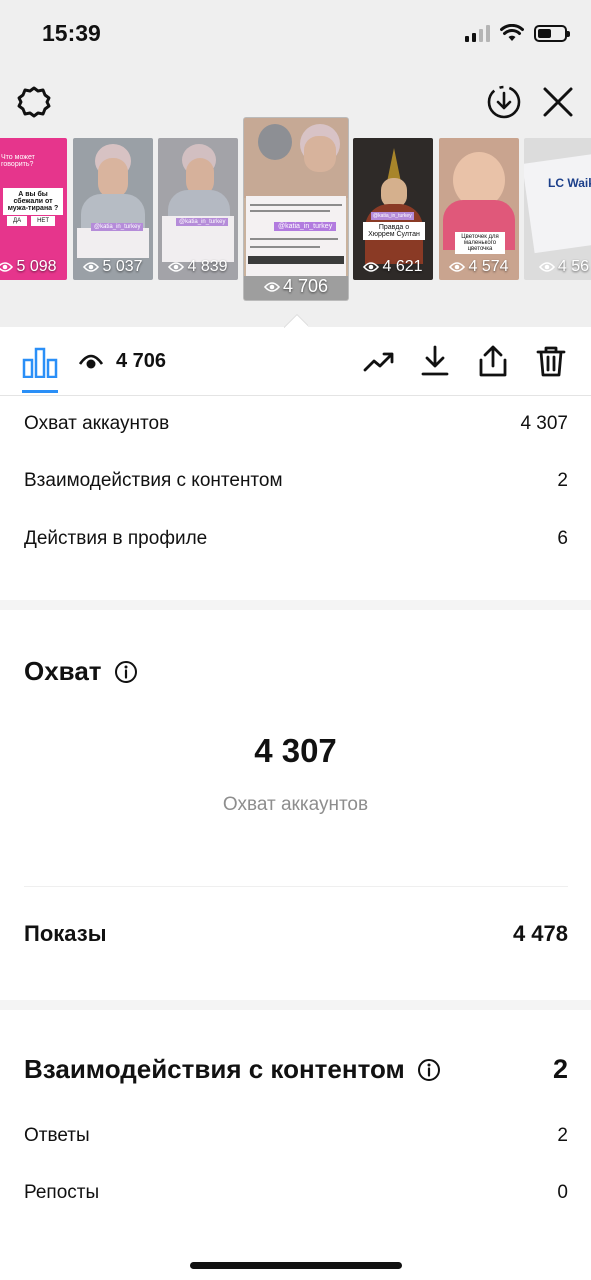 The width and height of the screenshot is (591, 1280). Describe the element at coordinates (40, 362) in the screenshot. I see `insights-chart-icon` at that location.